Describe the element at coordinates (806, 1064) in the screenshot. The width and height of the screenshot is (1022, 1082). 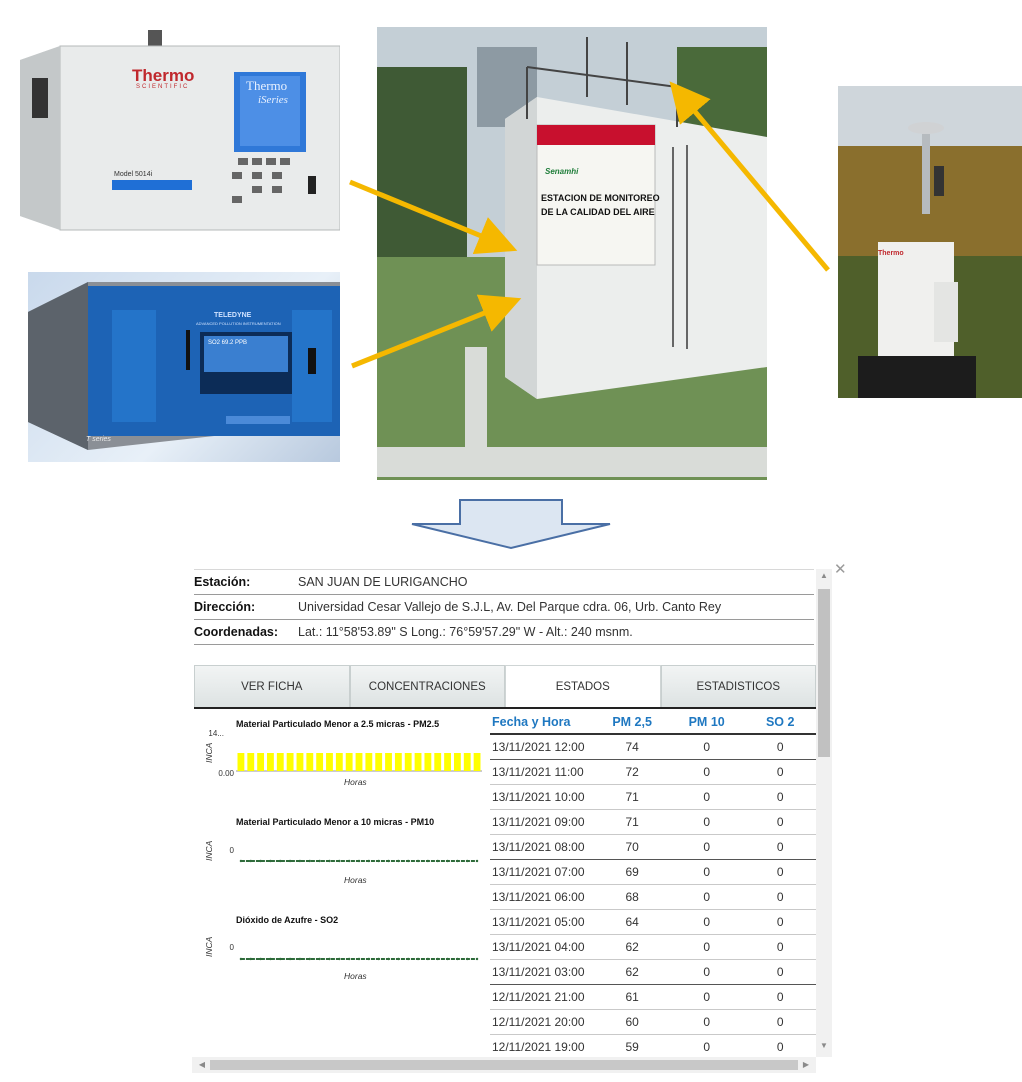
I see `scroll-right-icon: ▶` at that location.